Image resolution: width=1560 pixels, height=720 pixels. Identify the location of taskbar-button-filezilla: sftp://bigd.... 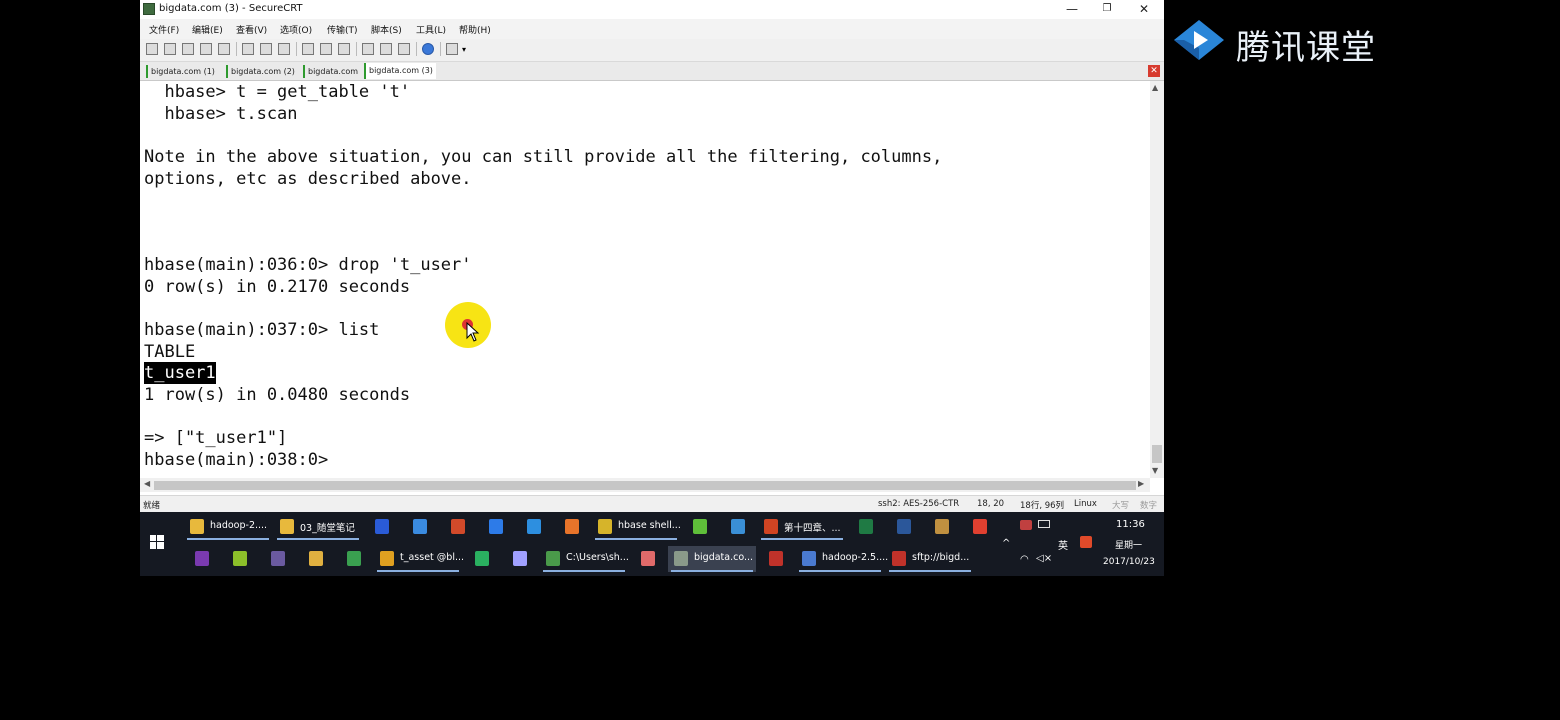
(930, 559).